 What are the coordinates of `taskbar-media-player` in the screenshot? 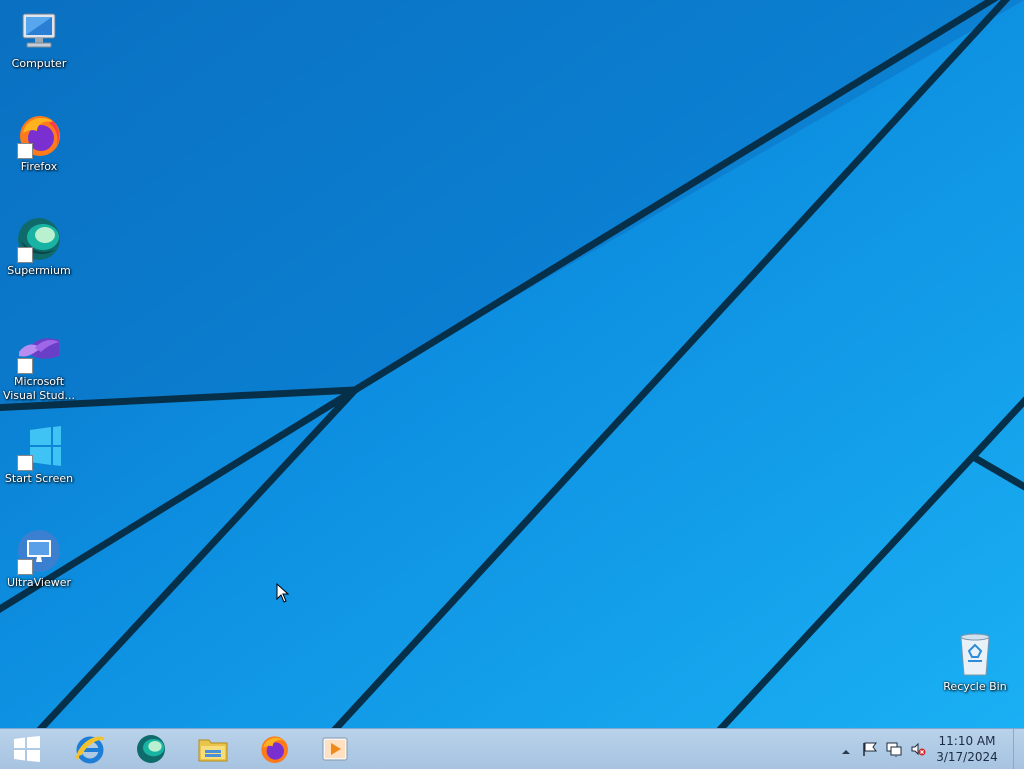 It's located at (335, 749).